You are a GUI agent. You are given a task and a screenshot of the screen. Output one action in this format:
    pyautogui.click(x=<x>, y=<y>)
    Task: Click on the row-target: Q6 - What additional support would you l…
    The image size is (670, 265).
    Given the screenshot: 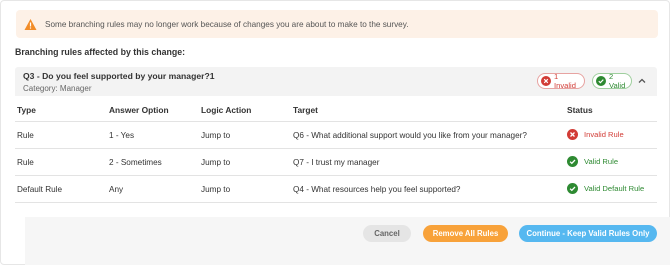 What is the action you would take?
    pyautogui.click(x=410, y=135)
    